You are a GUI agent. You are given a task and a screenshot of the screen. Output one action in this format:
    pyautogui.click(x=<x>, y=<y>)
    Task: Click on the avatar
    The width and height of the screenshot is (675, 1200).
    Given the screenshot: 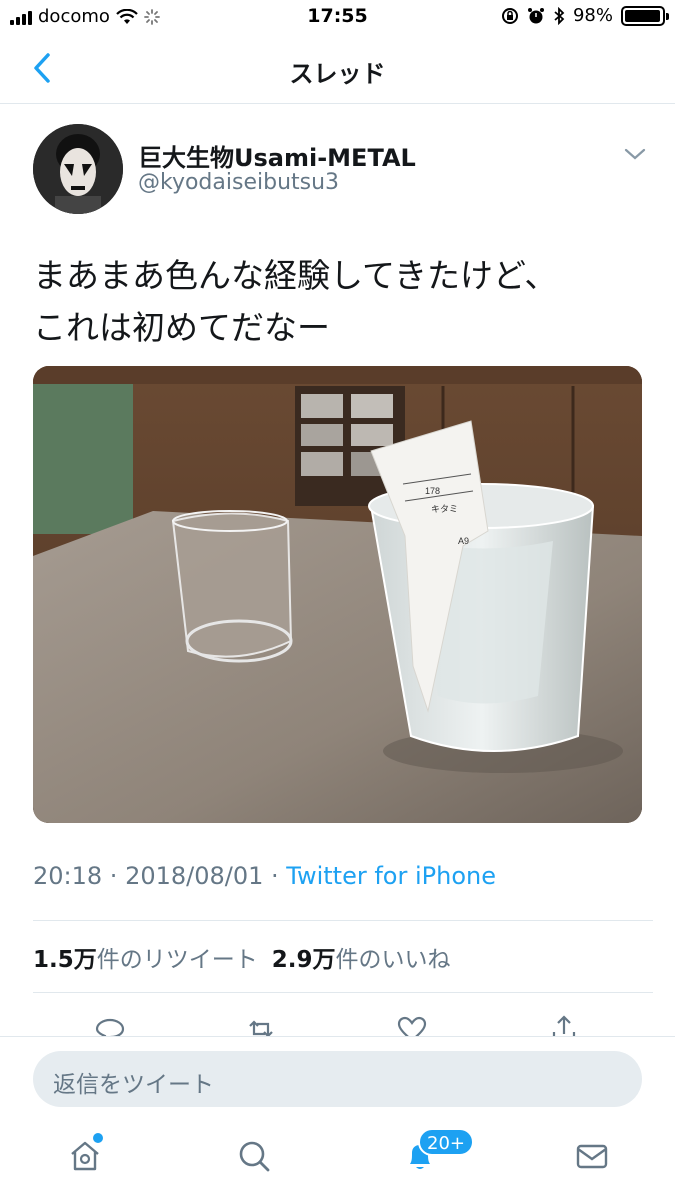 What is the action you would take?
    pyautogui.click(x=78, y=169)
    